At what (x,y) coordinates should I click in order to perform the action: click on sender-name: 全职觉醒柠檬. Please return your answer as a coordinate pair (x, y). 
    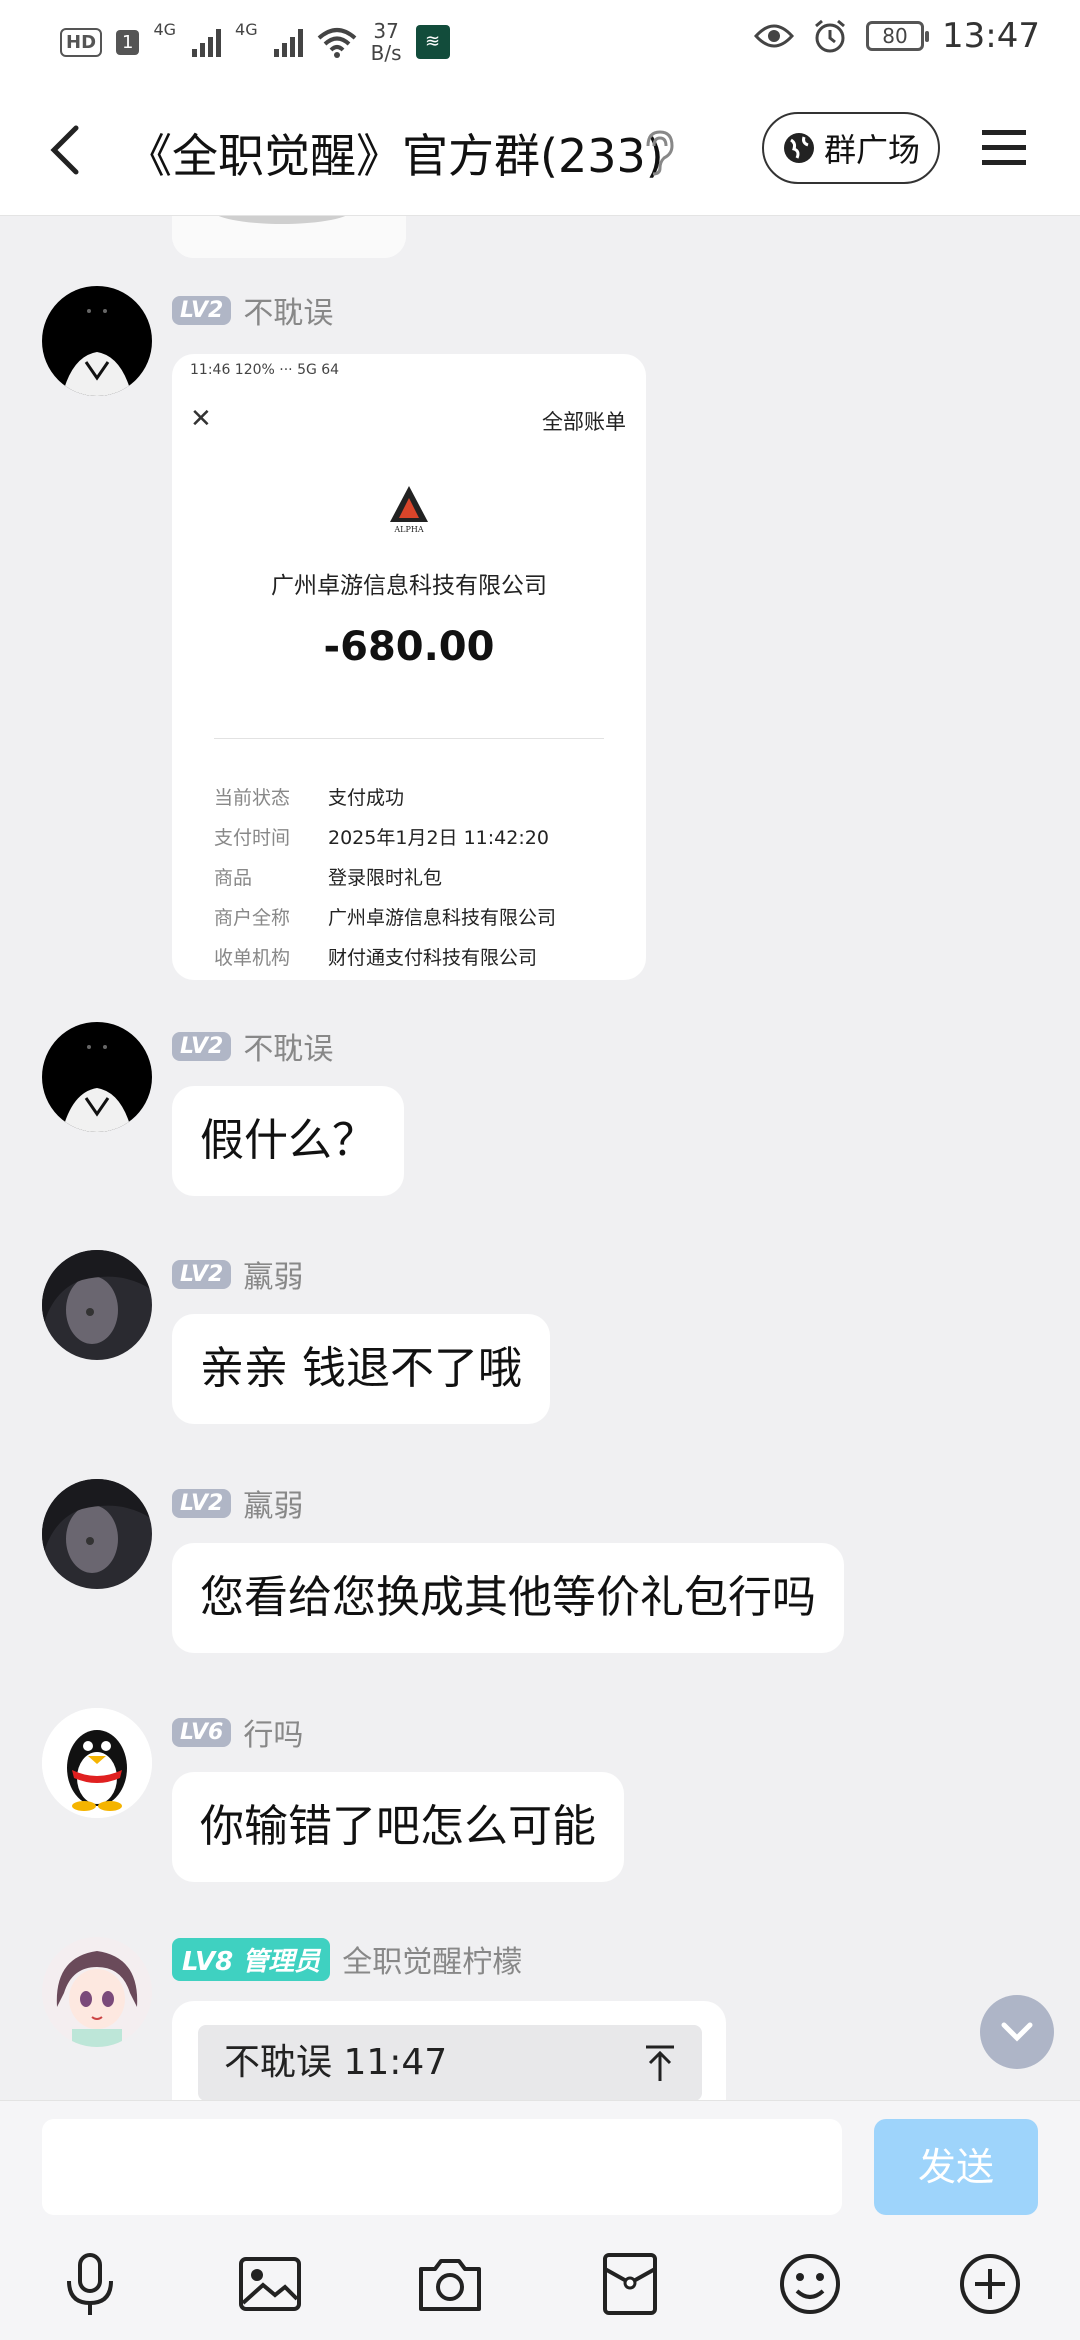
    Looking at the image, I should click on (432, 1959).